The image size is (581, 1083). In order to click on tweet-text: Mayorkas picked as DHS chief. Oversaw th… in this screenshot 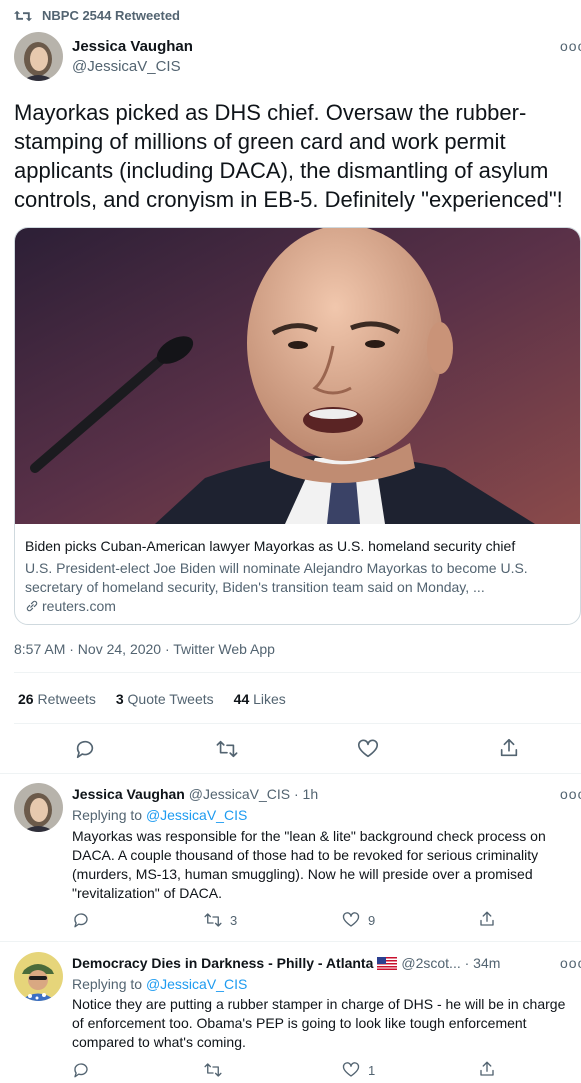, I will do `click(288, 156)`.